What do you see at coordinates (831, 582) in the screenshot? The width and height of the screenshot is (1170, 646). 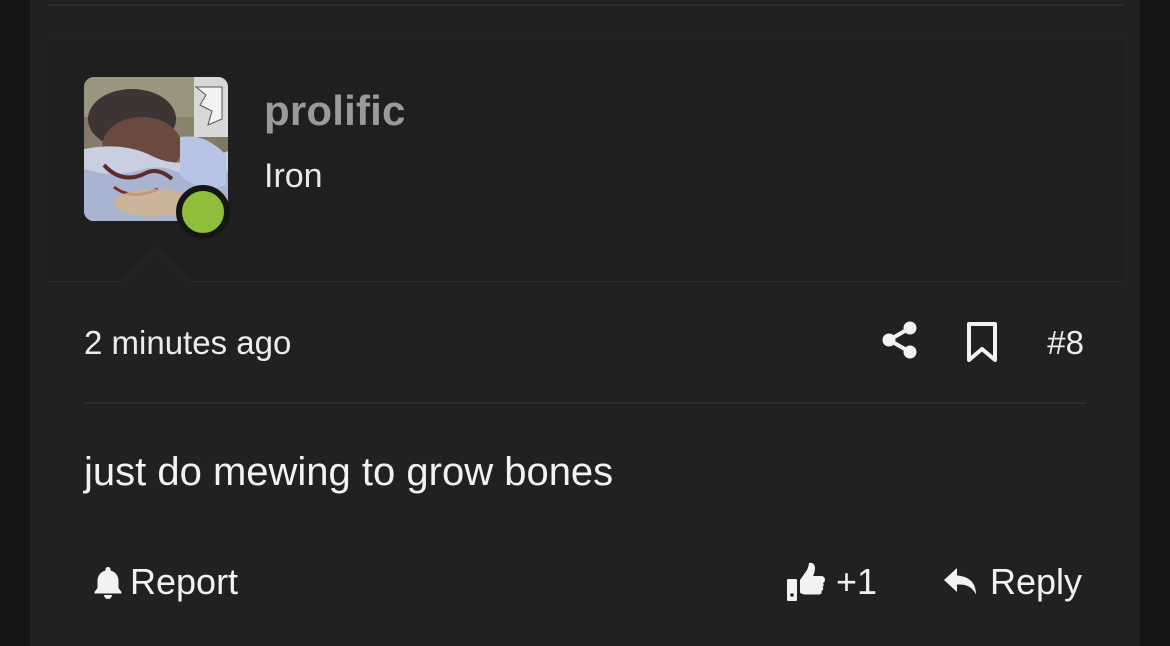 I see `like-button: +1` at bounding box center [831, 582].